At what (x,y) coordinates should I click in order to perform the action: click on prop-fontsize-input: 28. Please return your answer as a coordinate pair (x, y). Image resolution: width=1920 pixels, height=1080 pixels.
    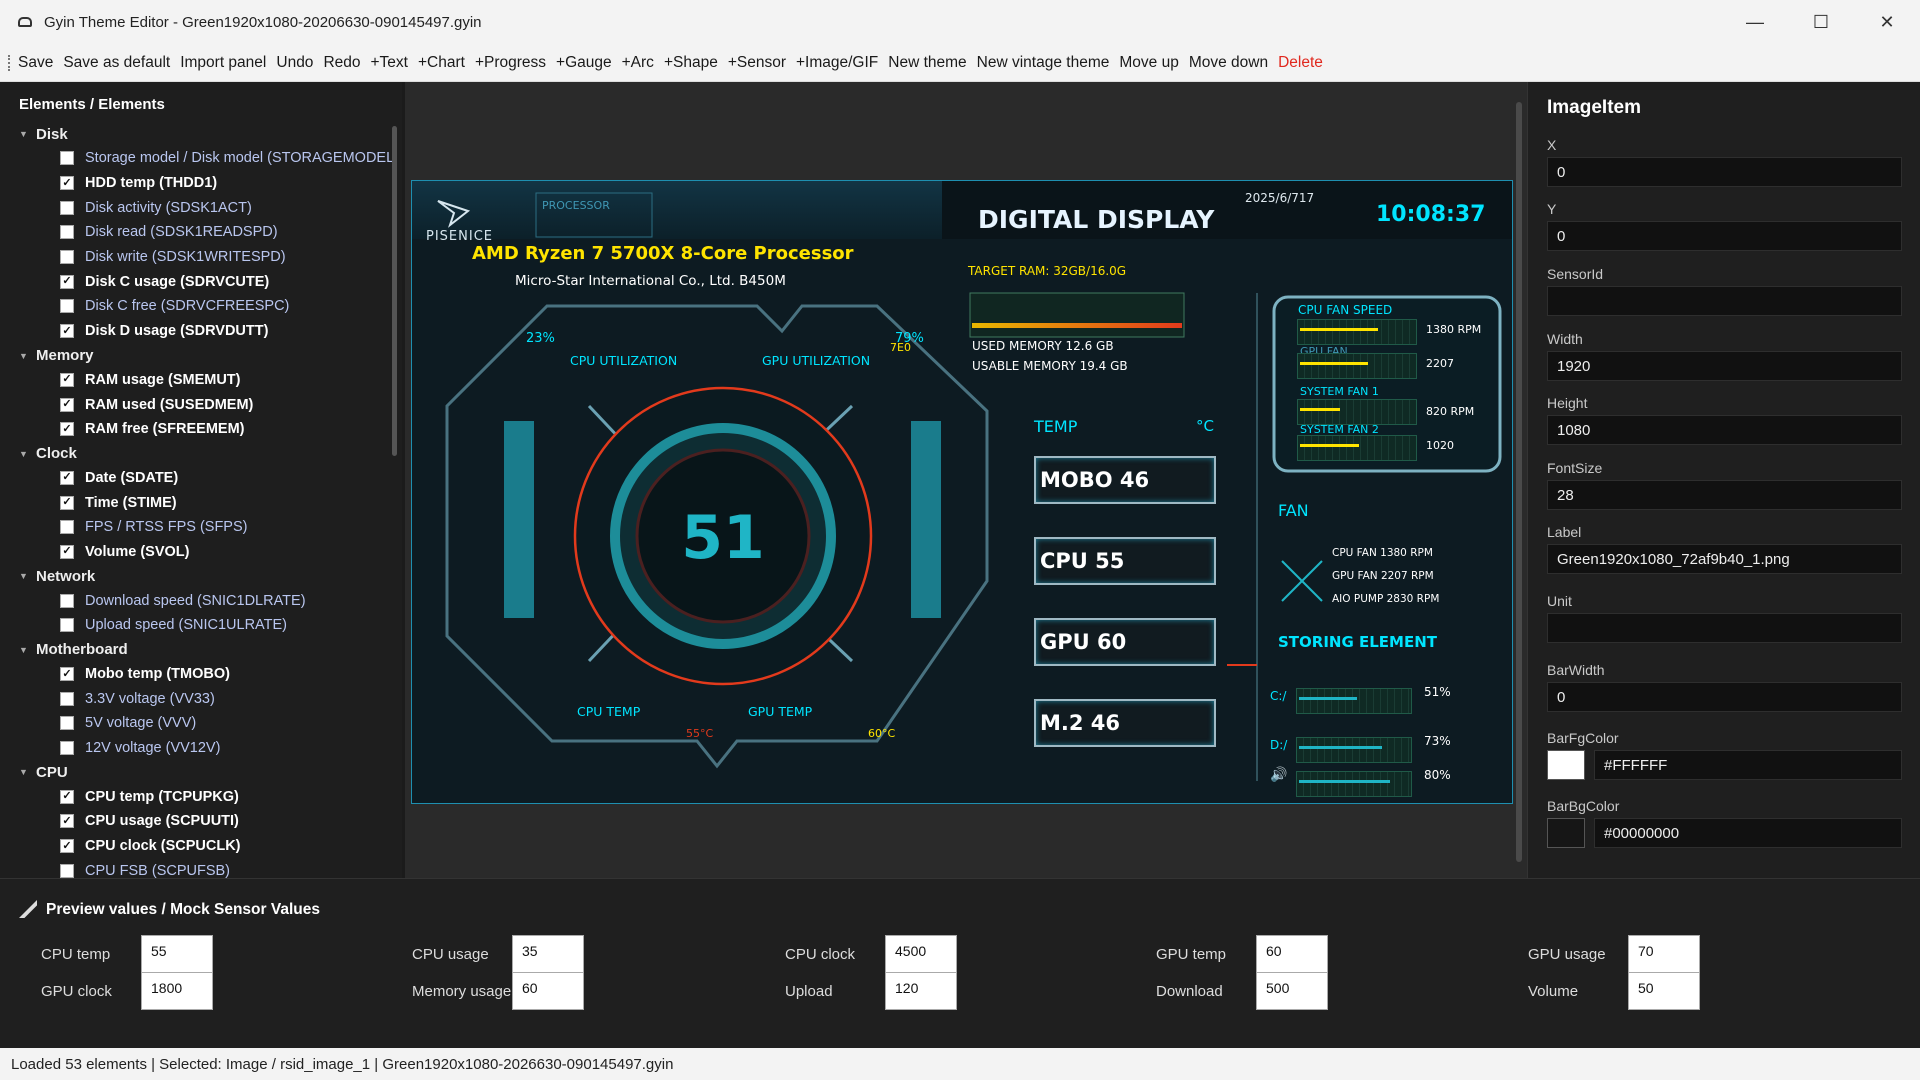
    Looking at the image, I should click on (1724, 495).